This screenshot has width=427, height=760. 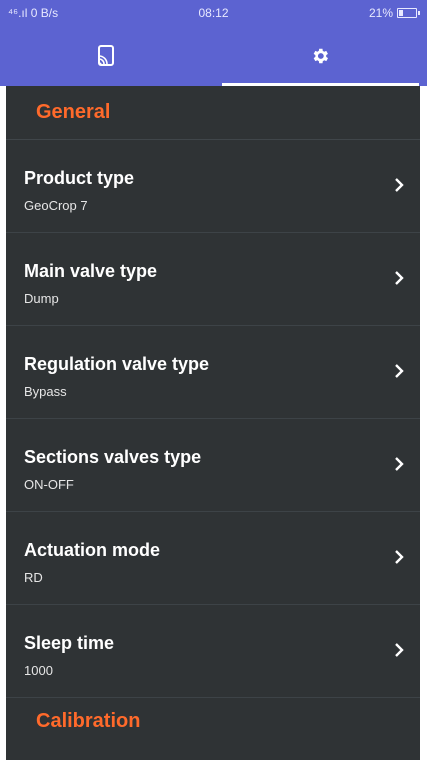 I want to click on battery-status: 21%, so click(x=394, y=13).